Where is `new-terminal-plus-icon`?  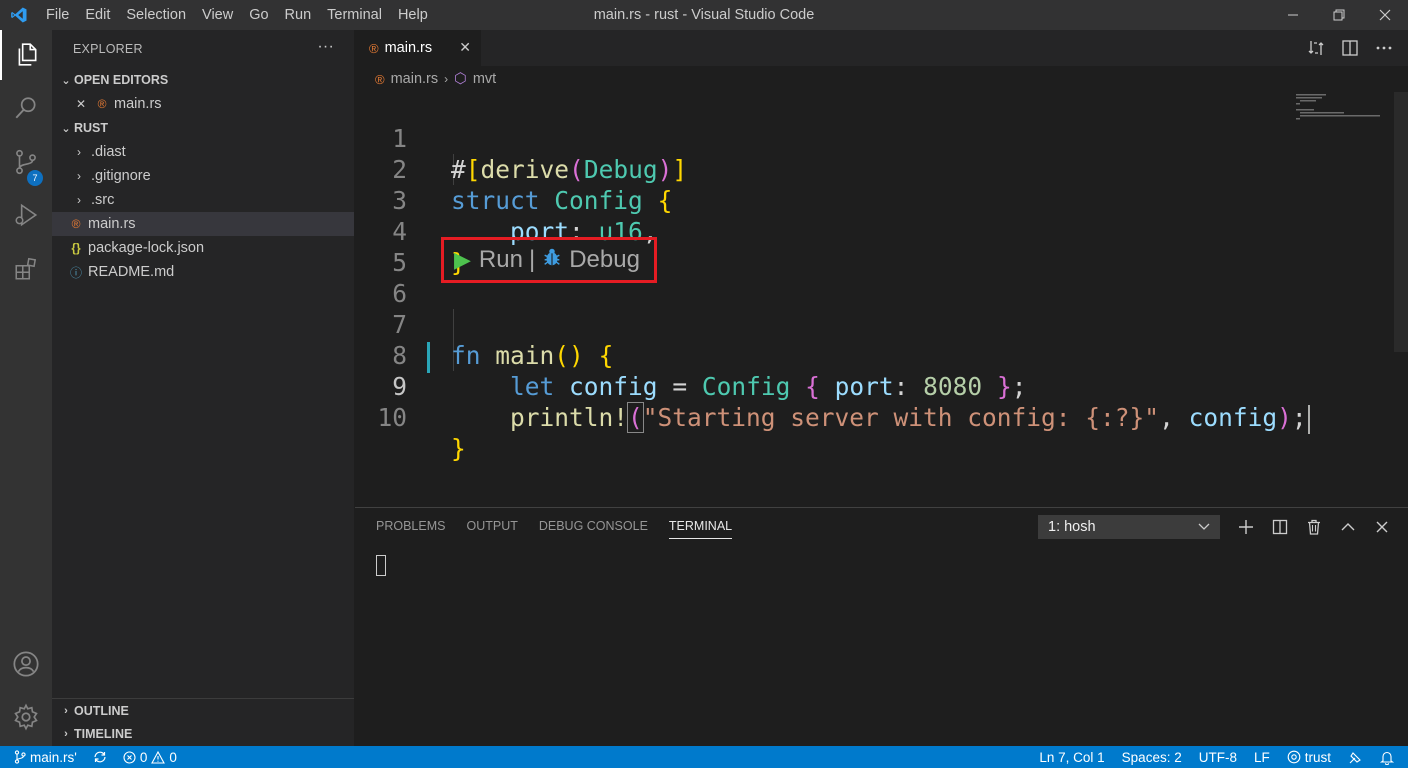 new-terminal-plus-icon is located at coordinates (1246, 527).